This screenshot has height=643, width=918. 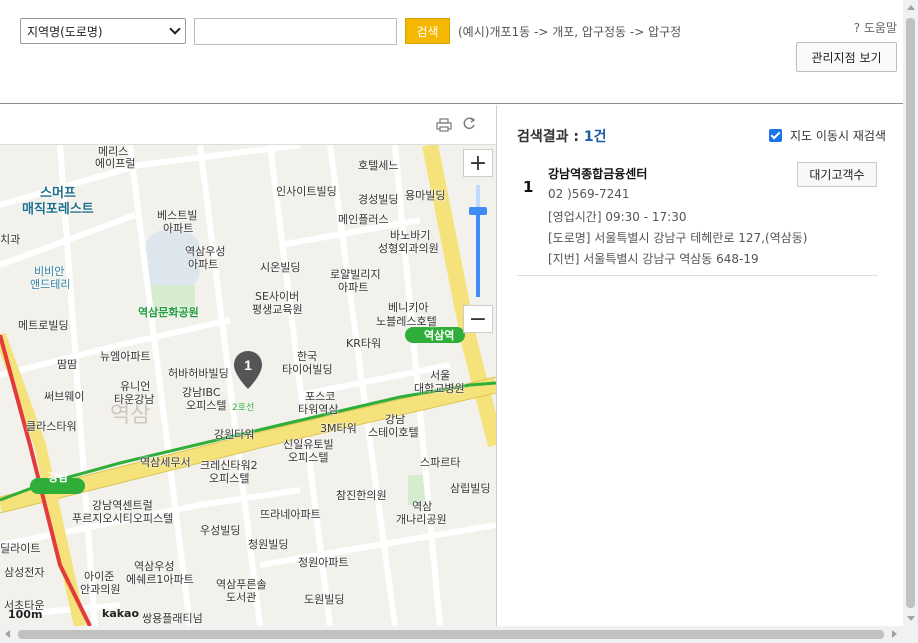 I want to click on map-label: 에이프럴, so click(x=115, y=163).